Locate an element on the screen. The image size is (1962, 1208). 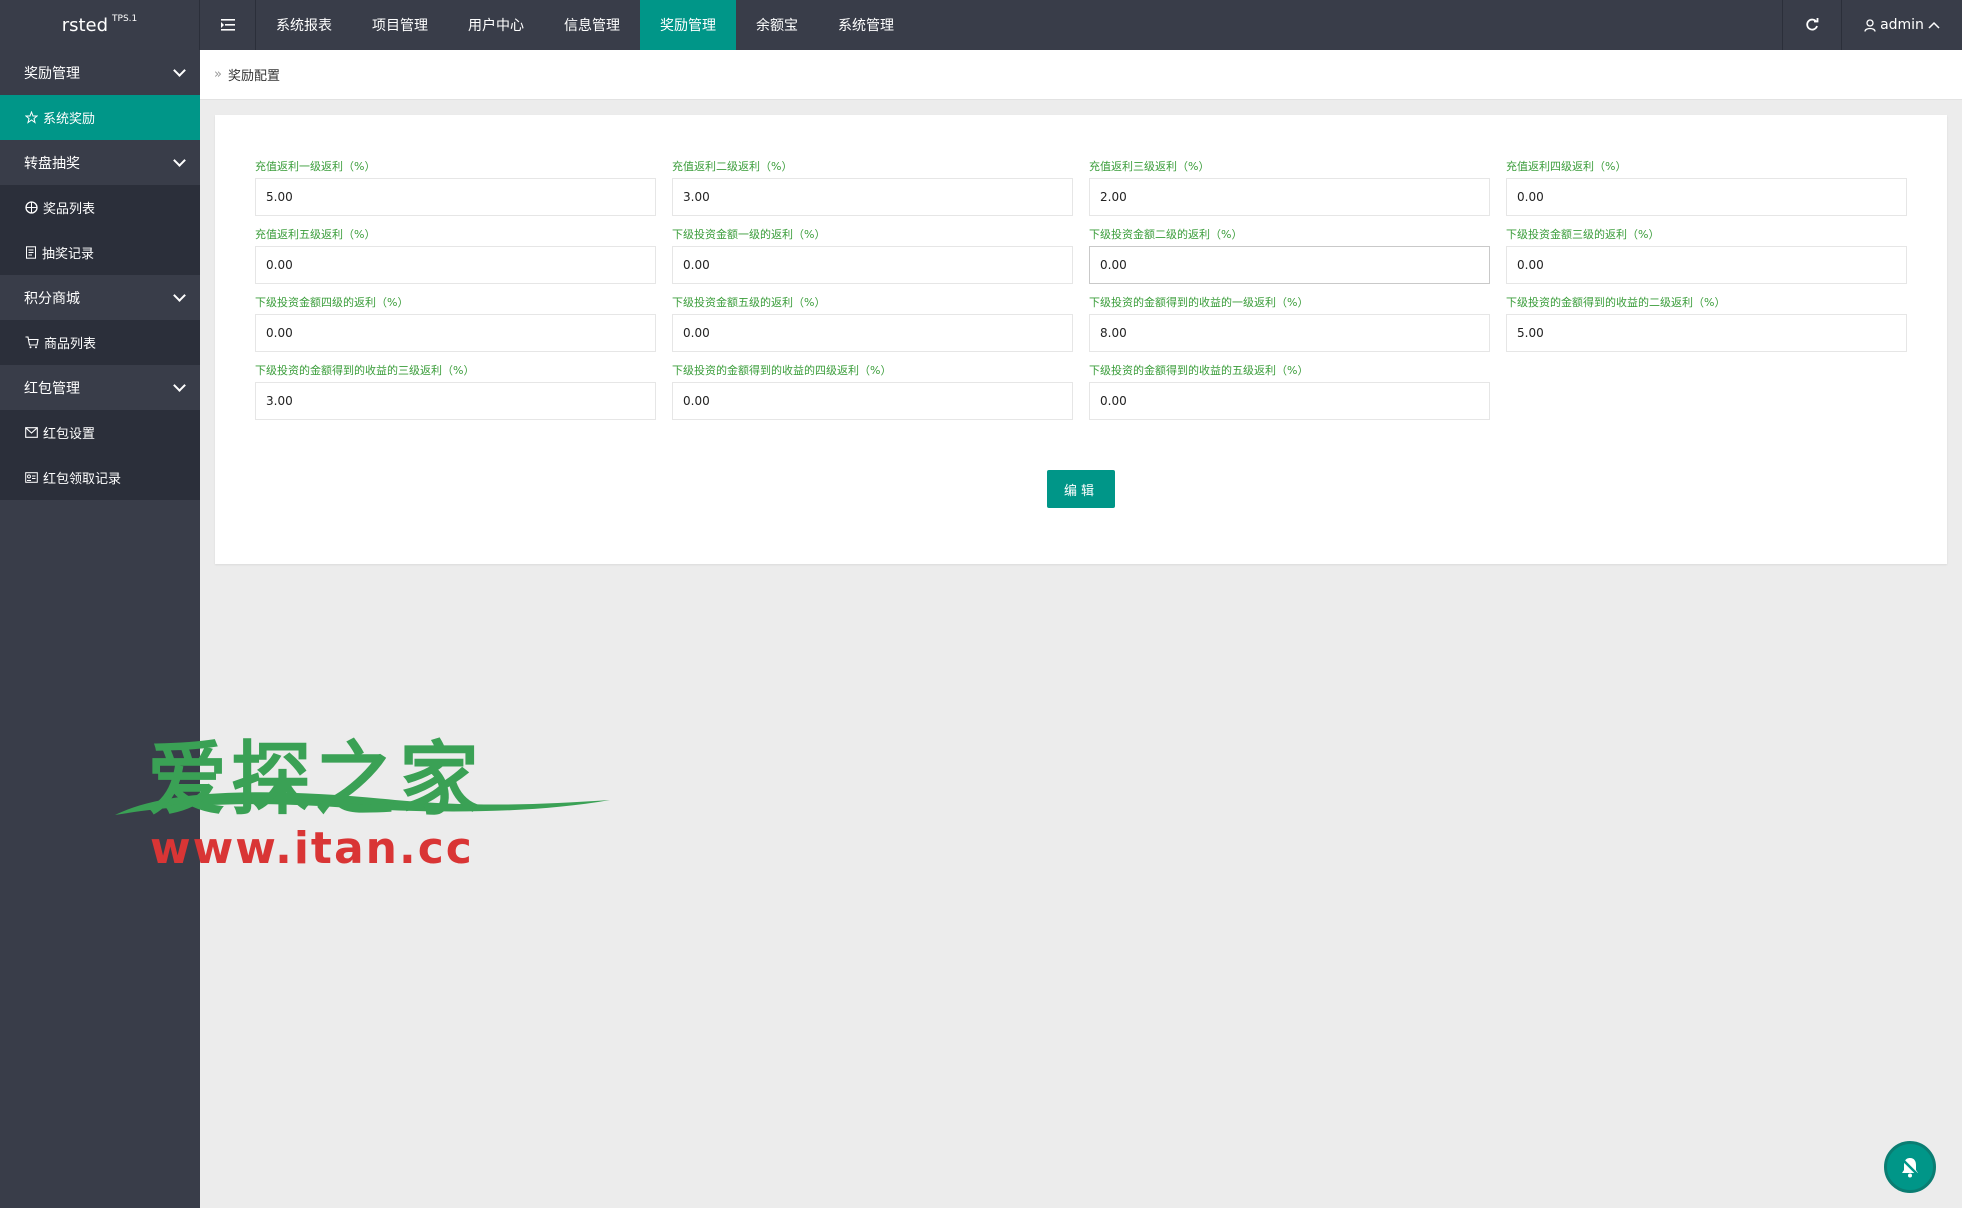
nav-item-info: 信息管理 is located at coordinates (592, 25).